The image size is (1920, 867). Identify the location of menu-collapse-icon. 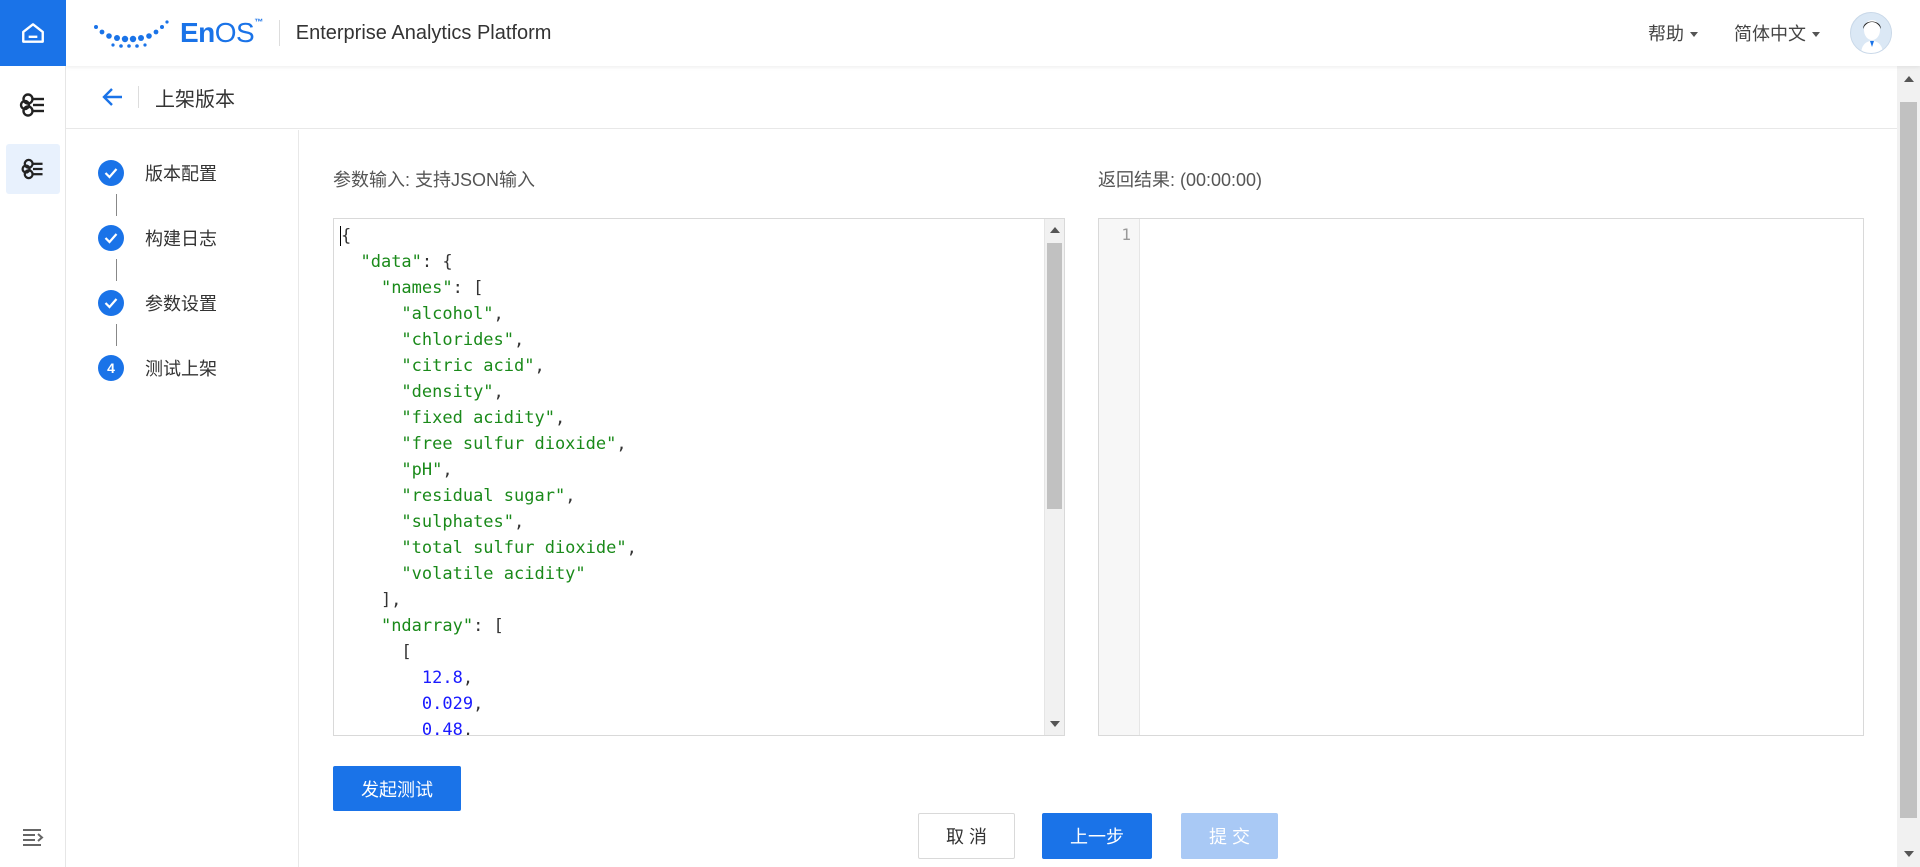
(33, 837).